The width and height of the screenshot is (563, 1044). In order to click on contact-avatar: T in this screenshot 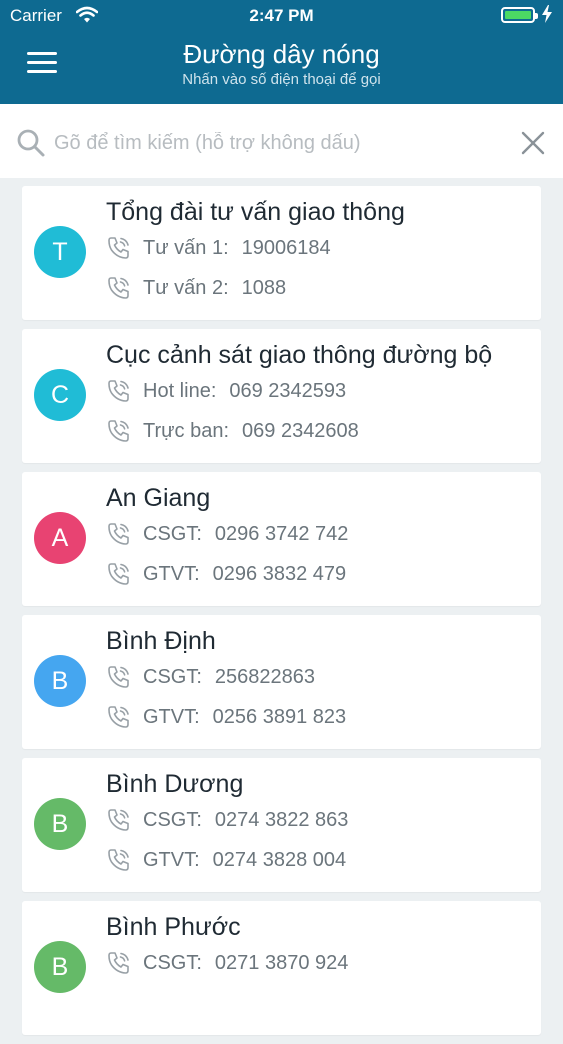, I will do `click(60, 252)`.